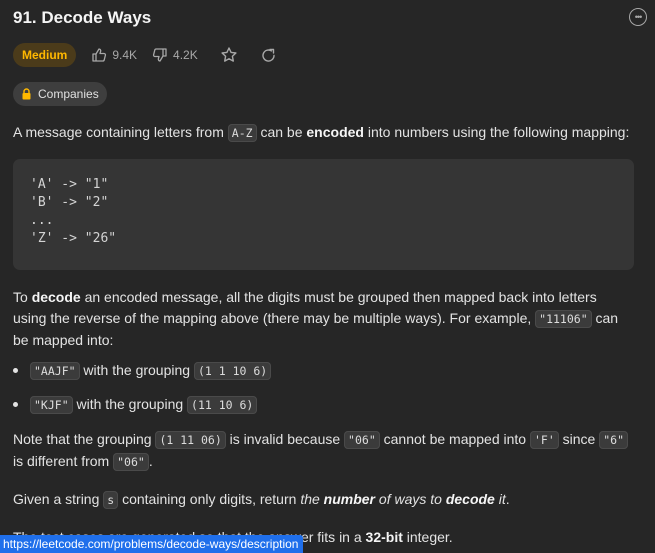 This screenshot has width=655, height=553. What do you see at coordinates (45, 55) in the screenshot?
I see `difficulty-badge: Medium` at bounding box center [45, 55].